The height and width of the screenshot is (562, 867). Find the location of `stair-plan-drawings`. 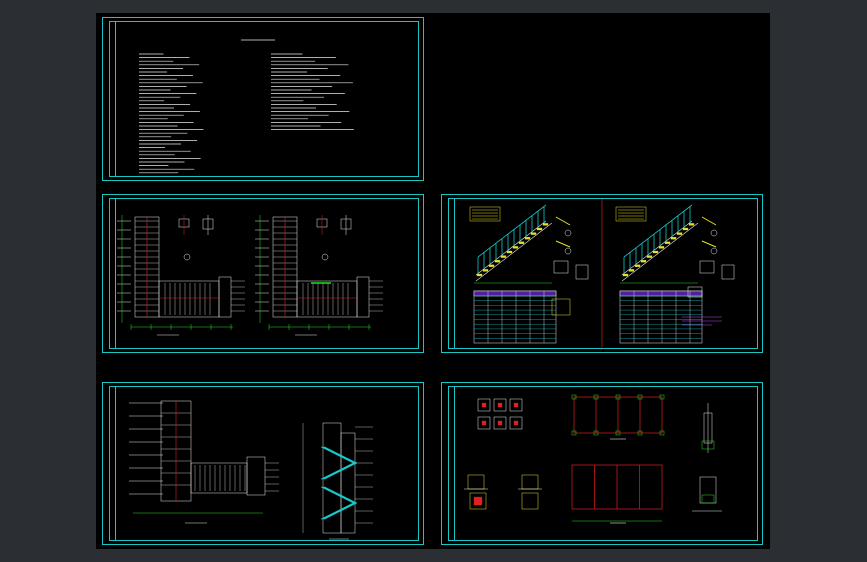

stair-plan-drawings is located at coordinates (250, 275).